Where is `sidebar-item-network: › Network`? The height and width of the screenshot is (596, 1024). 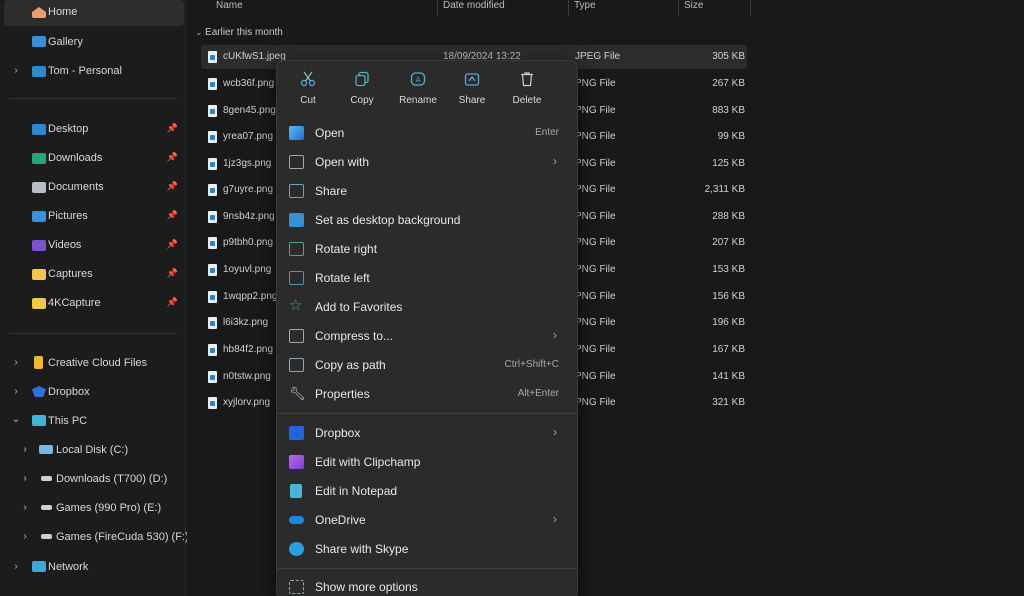
sidebar-item-network: › Network is located at coordinates (94, 567).